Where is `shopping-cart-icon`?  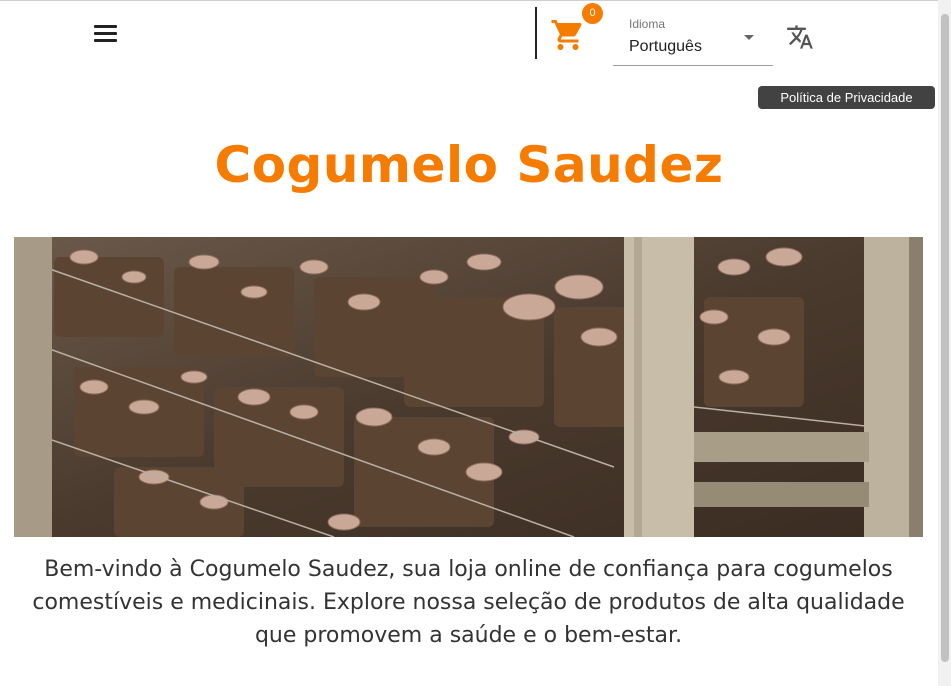
shopping-cart-icon is located at coordinates (566, 35).